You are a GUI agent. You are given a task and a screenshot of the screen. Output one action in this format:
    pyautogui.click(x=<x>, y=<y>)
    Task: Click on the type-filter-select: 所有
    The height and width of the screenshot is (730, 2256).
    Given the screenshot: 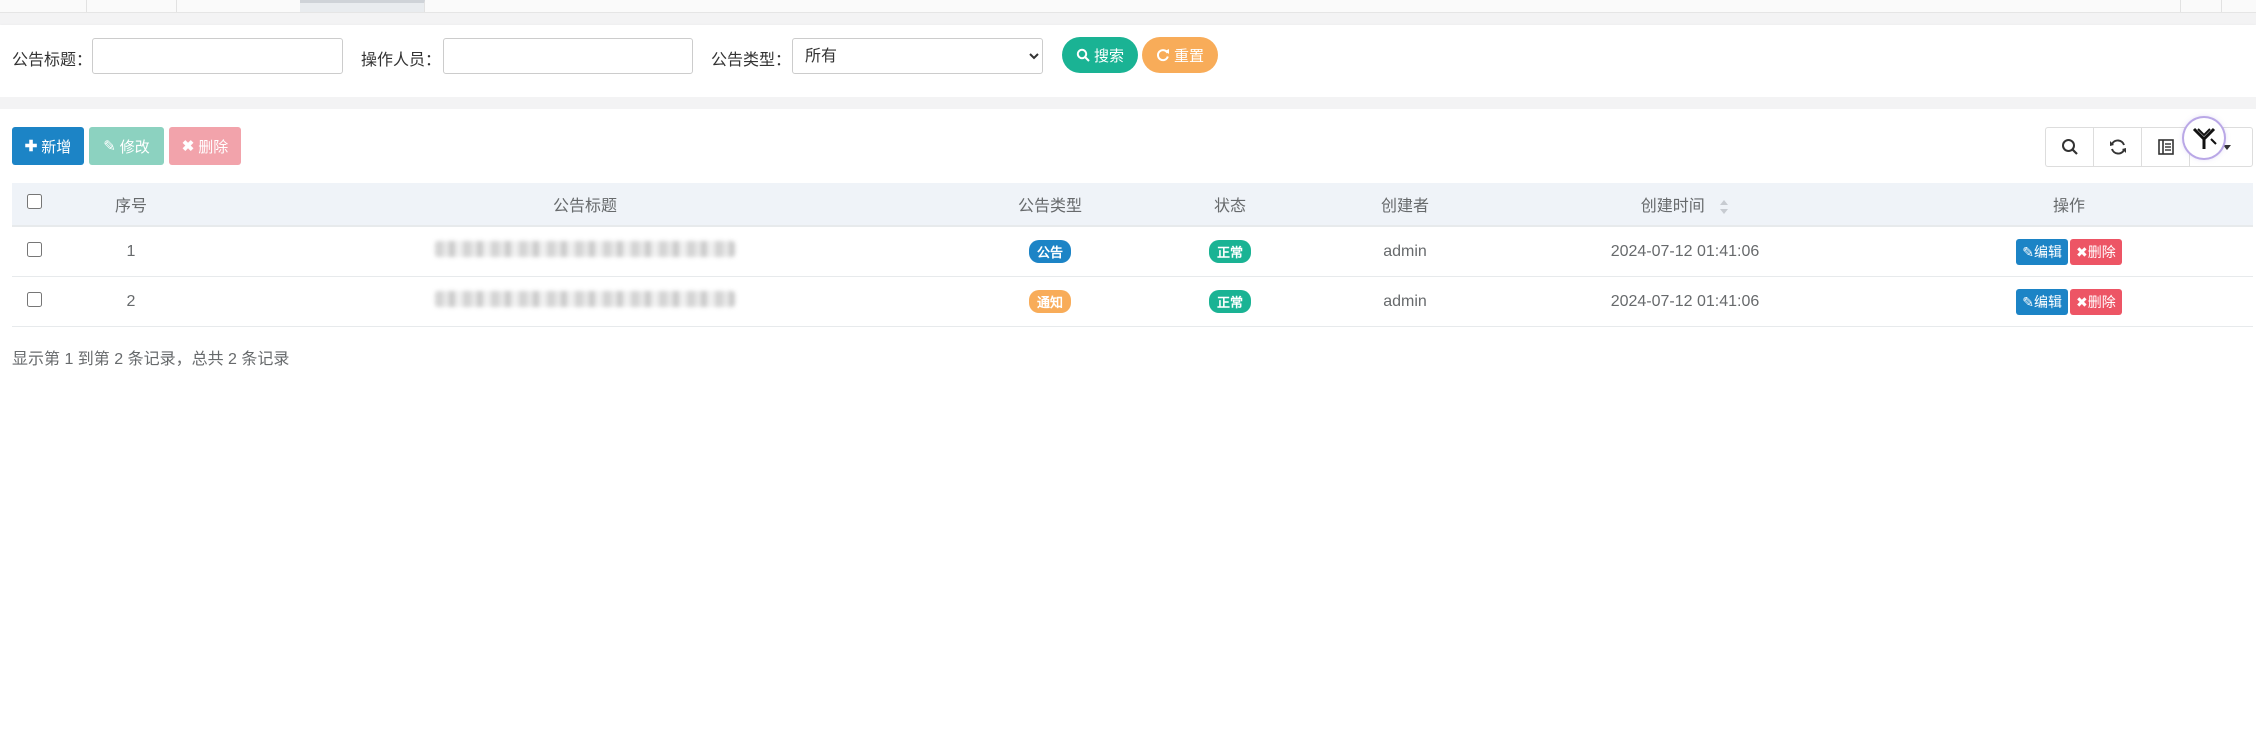 What is the action you would take?
    pyautogui.click(x=917, y=56)
    